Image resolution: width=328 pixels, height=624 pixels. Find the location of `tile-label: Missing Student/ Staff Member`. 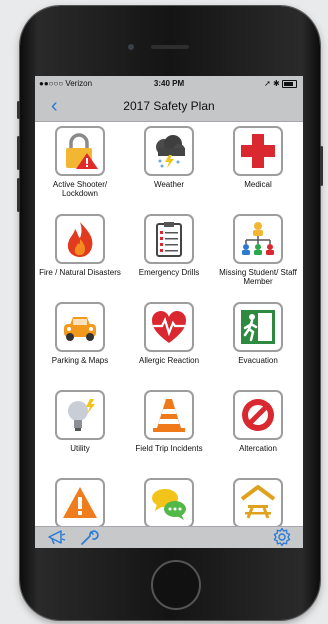

tile-label: Missing Student/ Staff Member is located at coordinates (258, 277).